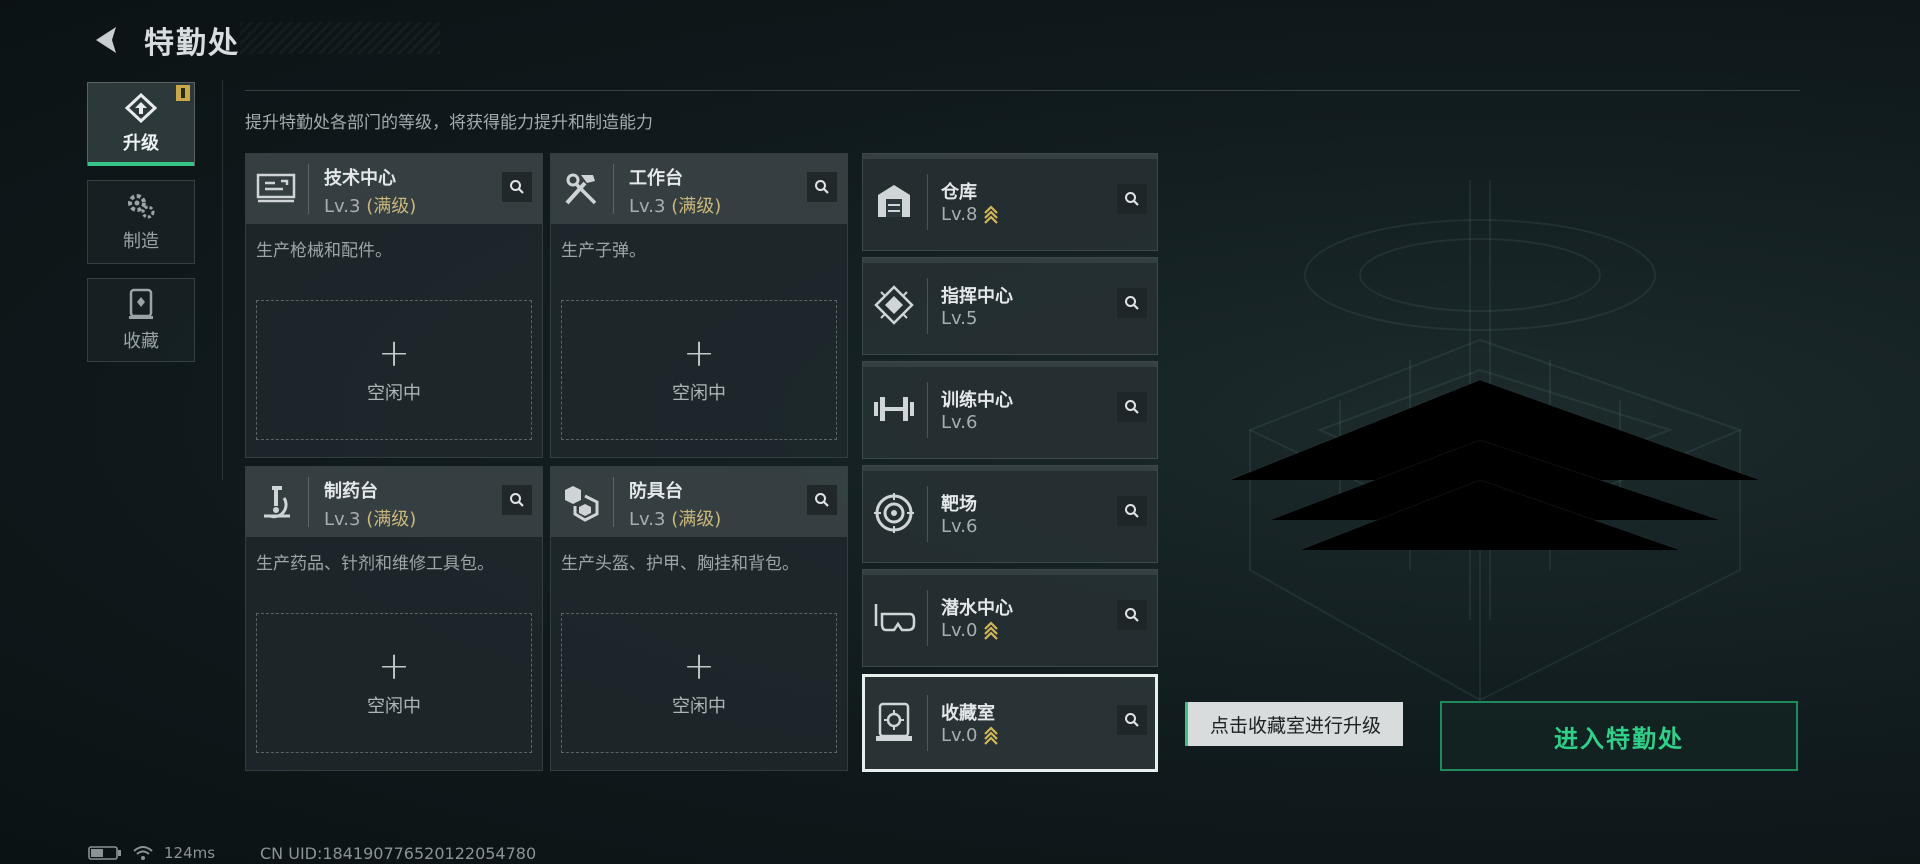 This screenshot has height=864, width=1920. I want to click on back-button, so click(106, 40).